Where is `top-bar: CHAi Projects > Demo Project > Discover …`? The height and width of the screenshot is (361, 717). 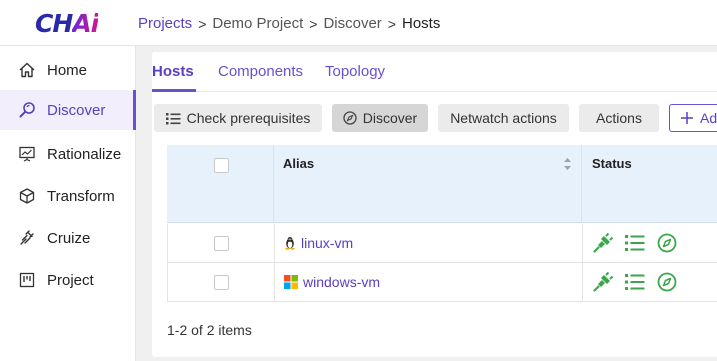 top-bar: CHAi Projects > Demo Project > Discover … is located at coordinates (358, 23).